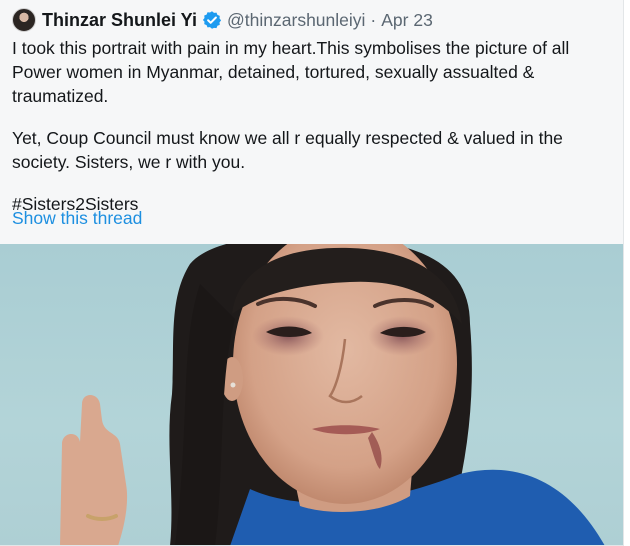  Describe the element at coordinates (77, 218) in the screenshot. I see `show-thread-link: Show this thread` at that location.